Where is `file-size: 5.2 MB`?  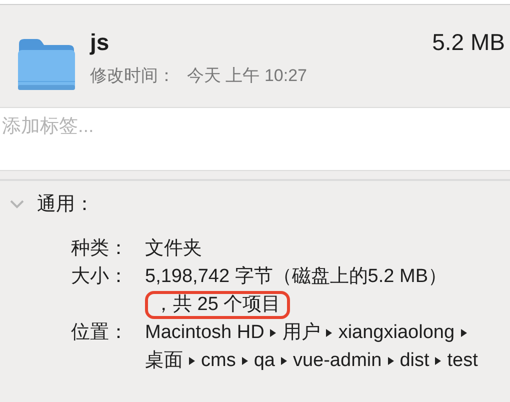
file-size: 5.2 MB is located at coordinates (468, 42).